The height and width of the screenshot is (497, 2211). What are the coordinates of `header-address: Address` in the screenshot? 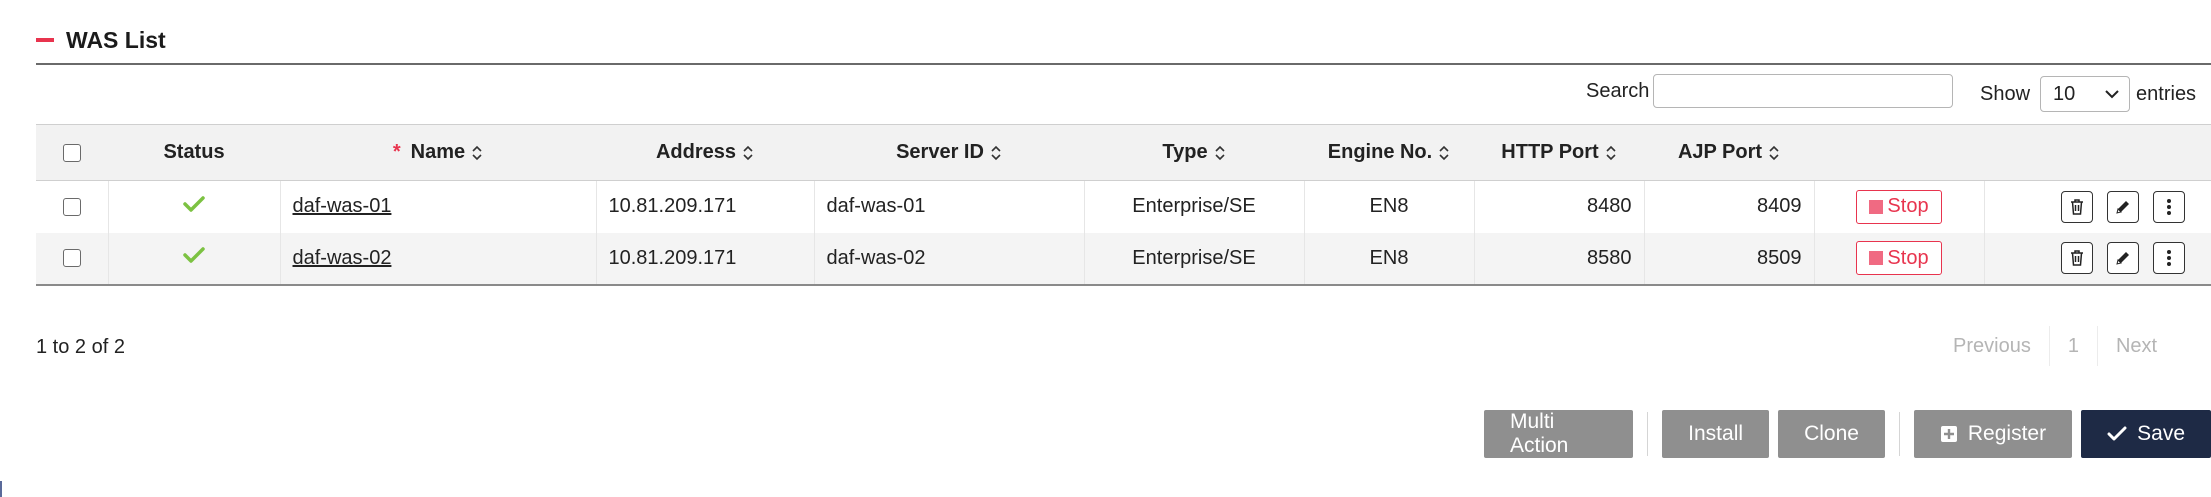 It's located at (705, 152).